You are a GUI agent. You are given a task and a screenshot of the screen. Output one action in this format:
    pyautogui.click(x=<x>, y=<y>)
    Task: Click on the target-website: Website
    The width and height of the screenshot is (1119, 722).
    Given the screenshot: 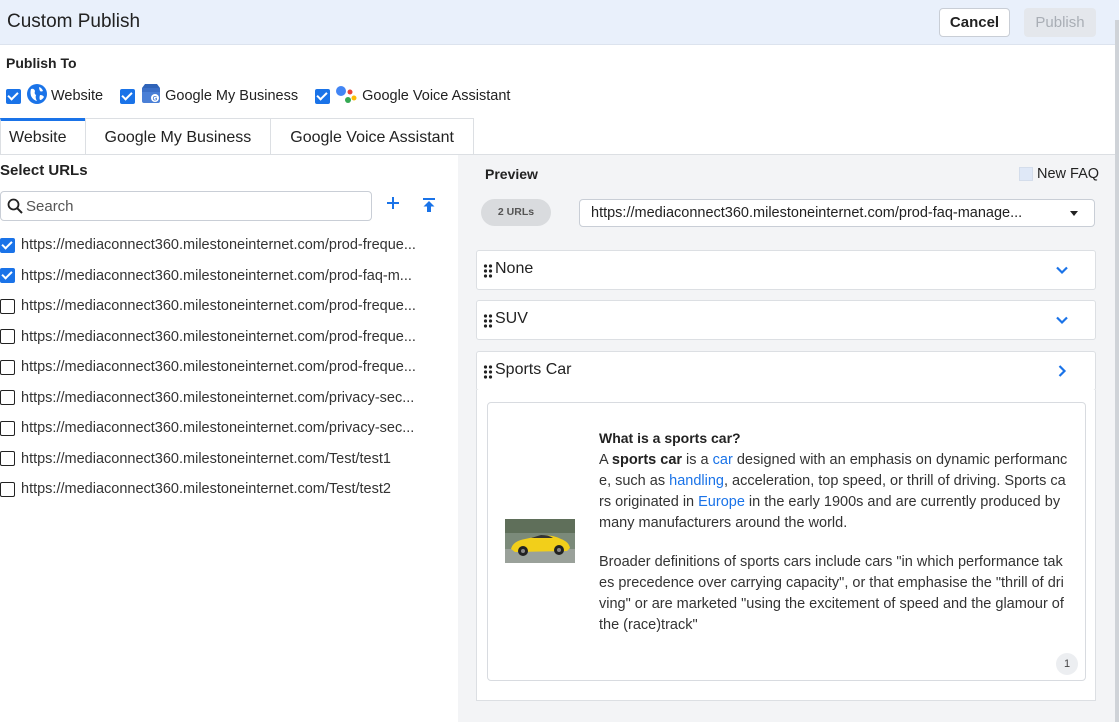 What is the action you would take?
    pyautogui.click(x=54, y=96)
    